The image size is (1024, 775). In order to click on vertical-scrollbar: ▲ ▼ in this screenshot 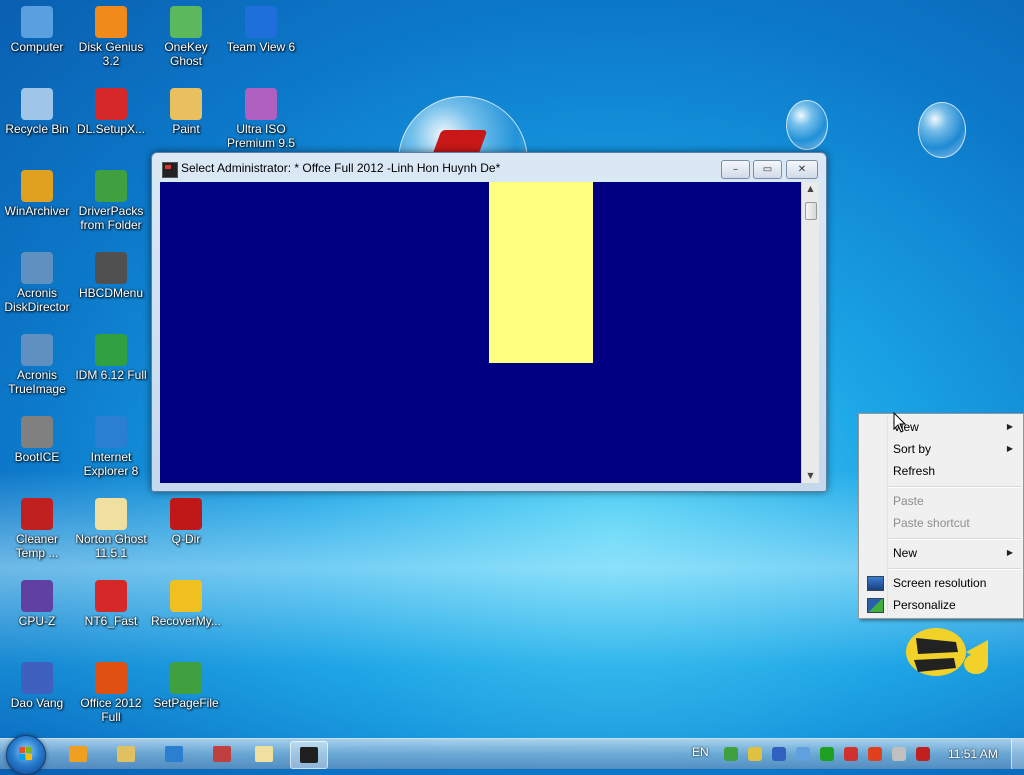, I will do `click(810, 332)`.